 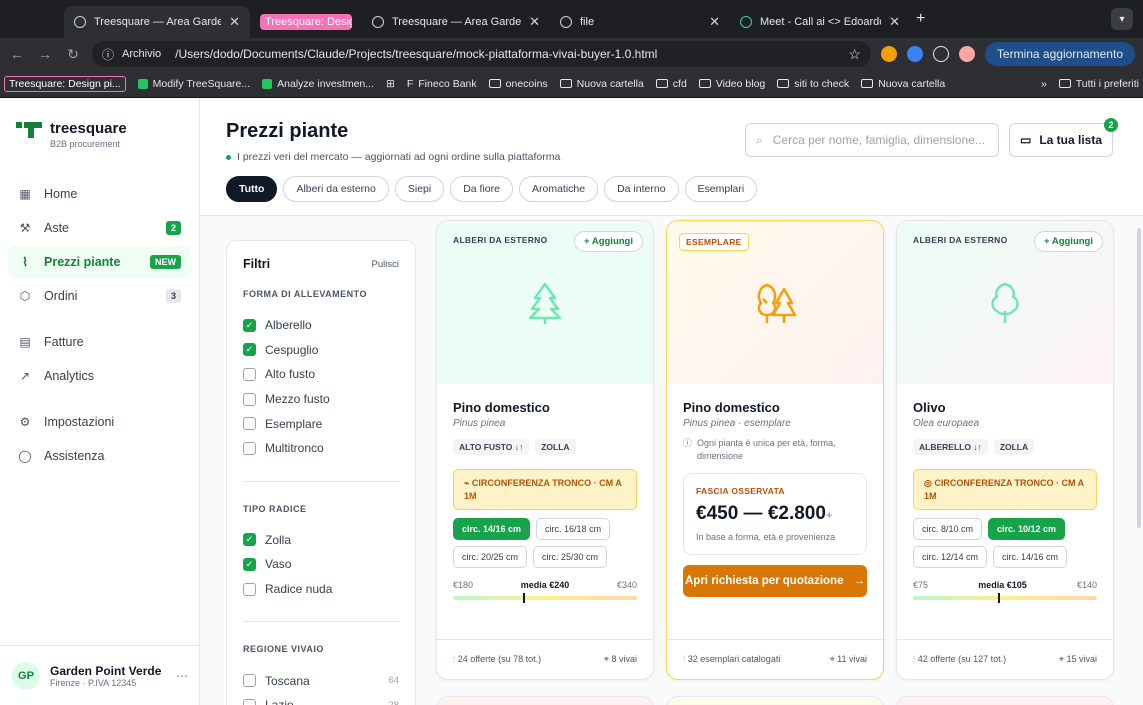 What do you see at coordinates (252, 189) in the screenshot?
I see `chip-tutto: Tutto` at bounding box center [252, 189].